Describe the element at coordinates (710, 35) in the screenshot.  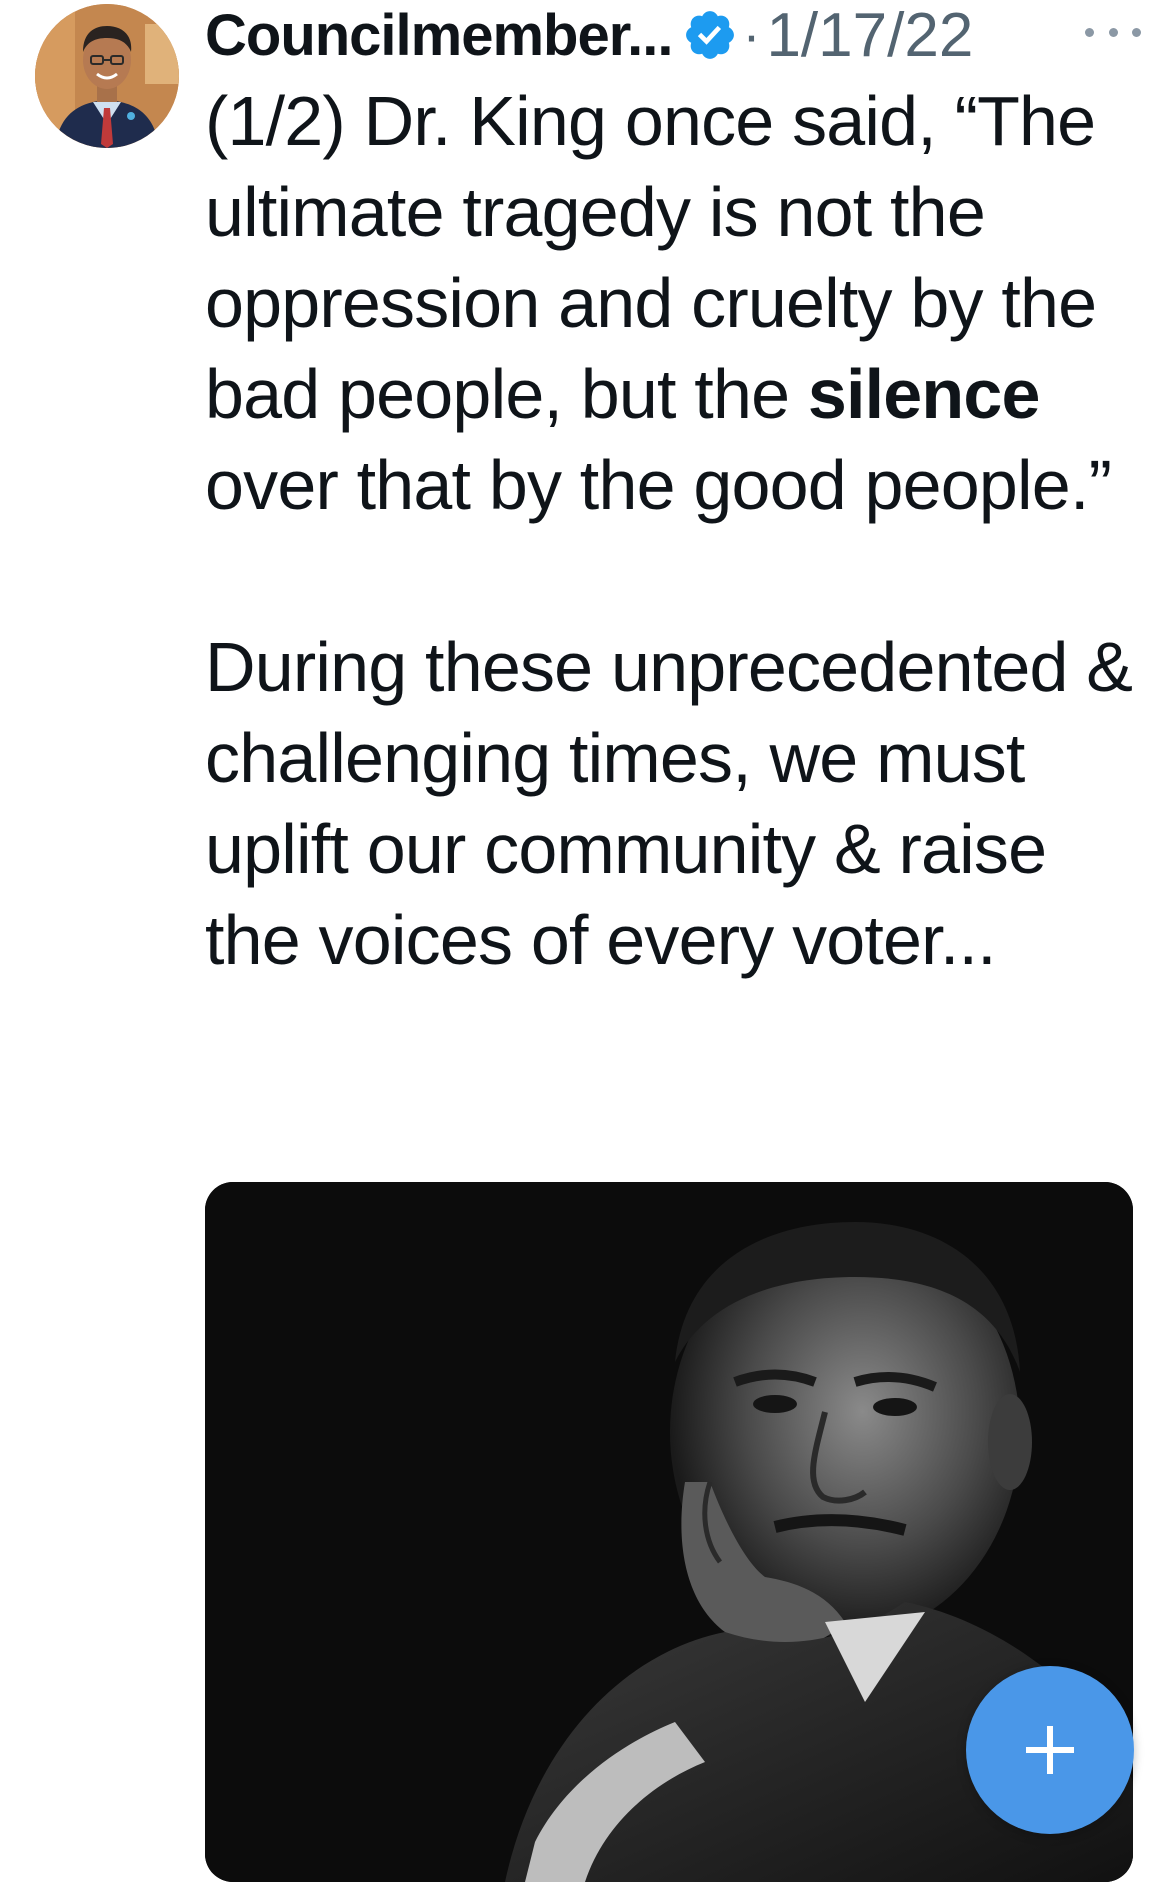
I see `verified-badge-icon` at that location.